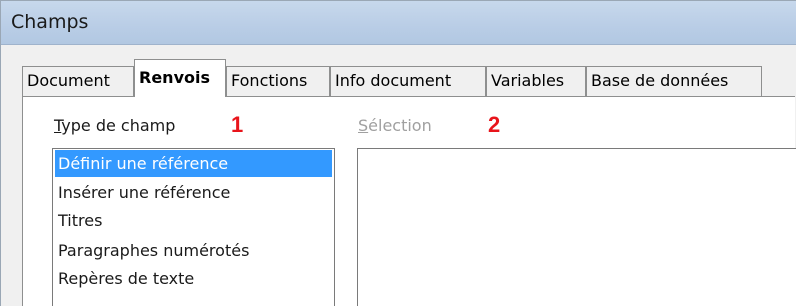  What do you see at coordinates (143, 163) in the screenshot?
I see `list-item-label: Définir une référence` at bounding box center [143, 163].